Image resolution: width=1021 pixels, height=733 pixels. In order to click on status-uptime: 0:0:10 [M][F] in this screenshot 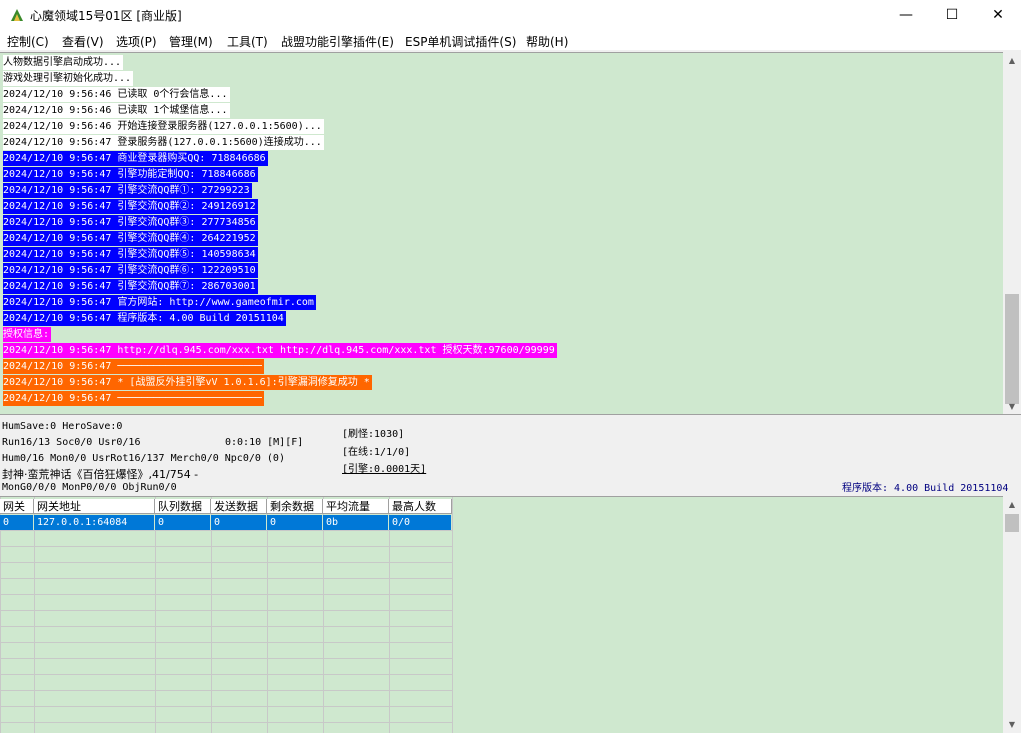, I will do `click(264, 442)`.